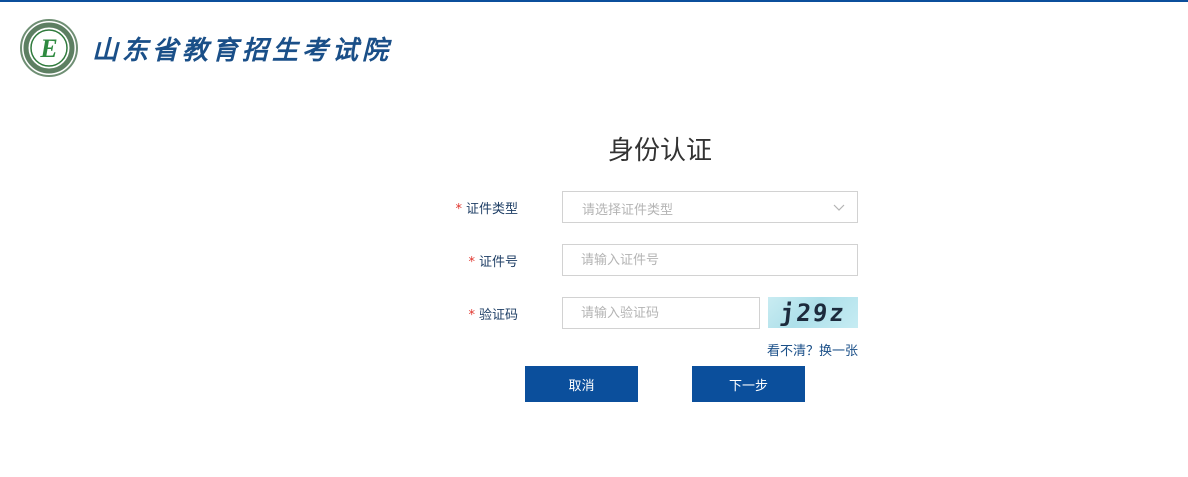  I want to click on captcha-text: j29z, so click(813, 312).